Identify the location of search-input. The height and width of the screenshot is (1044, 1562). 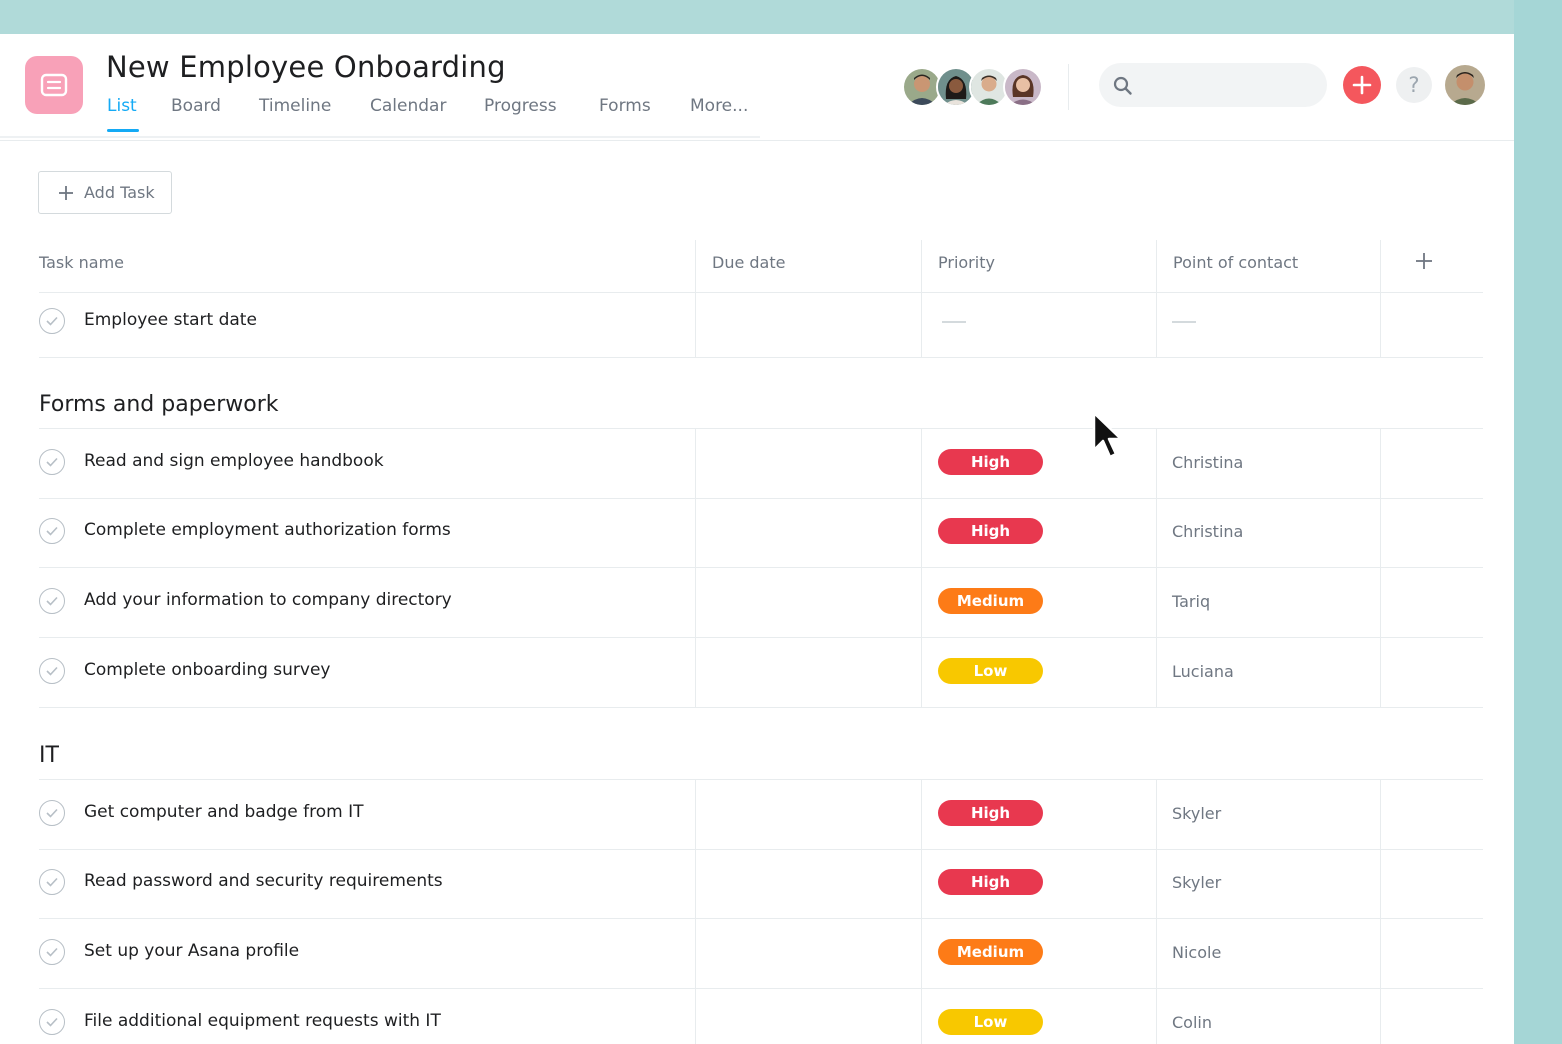
(1213, 85).